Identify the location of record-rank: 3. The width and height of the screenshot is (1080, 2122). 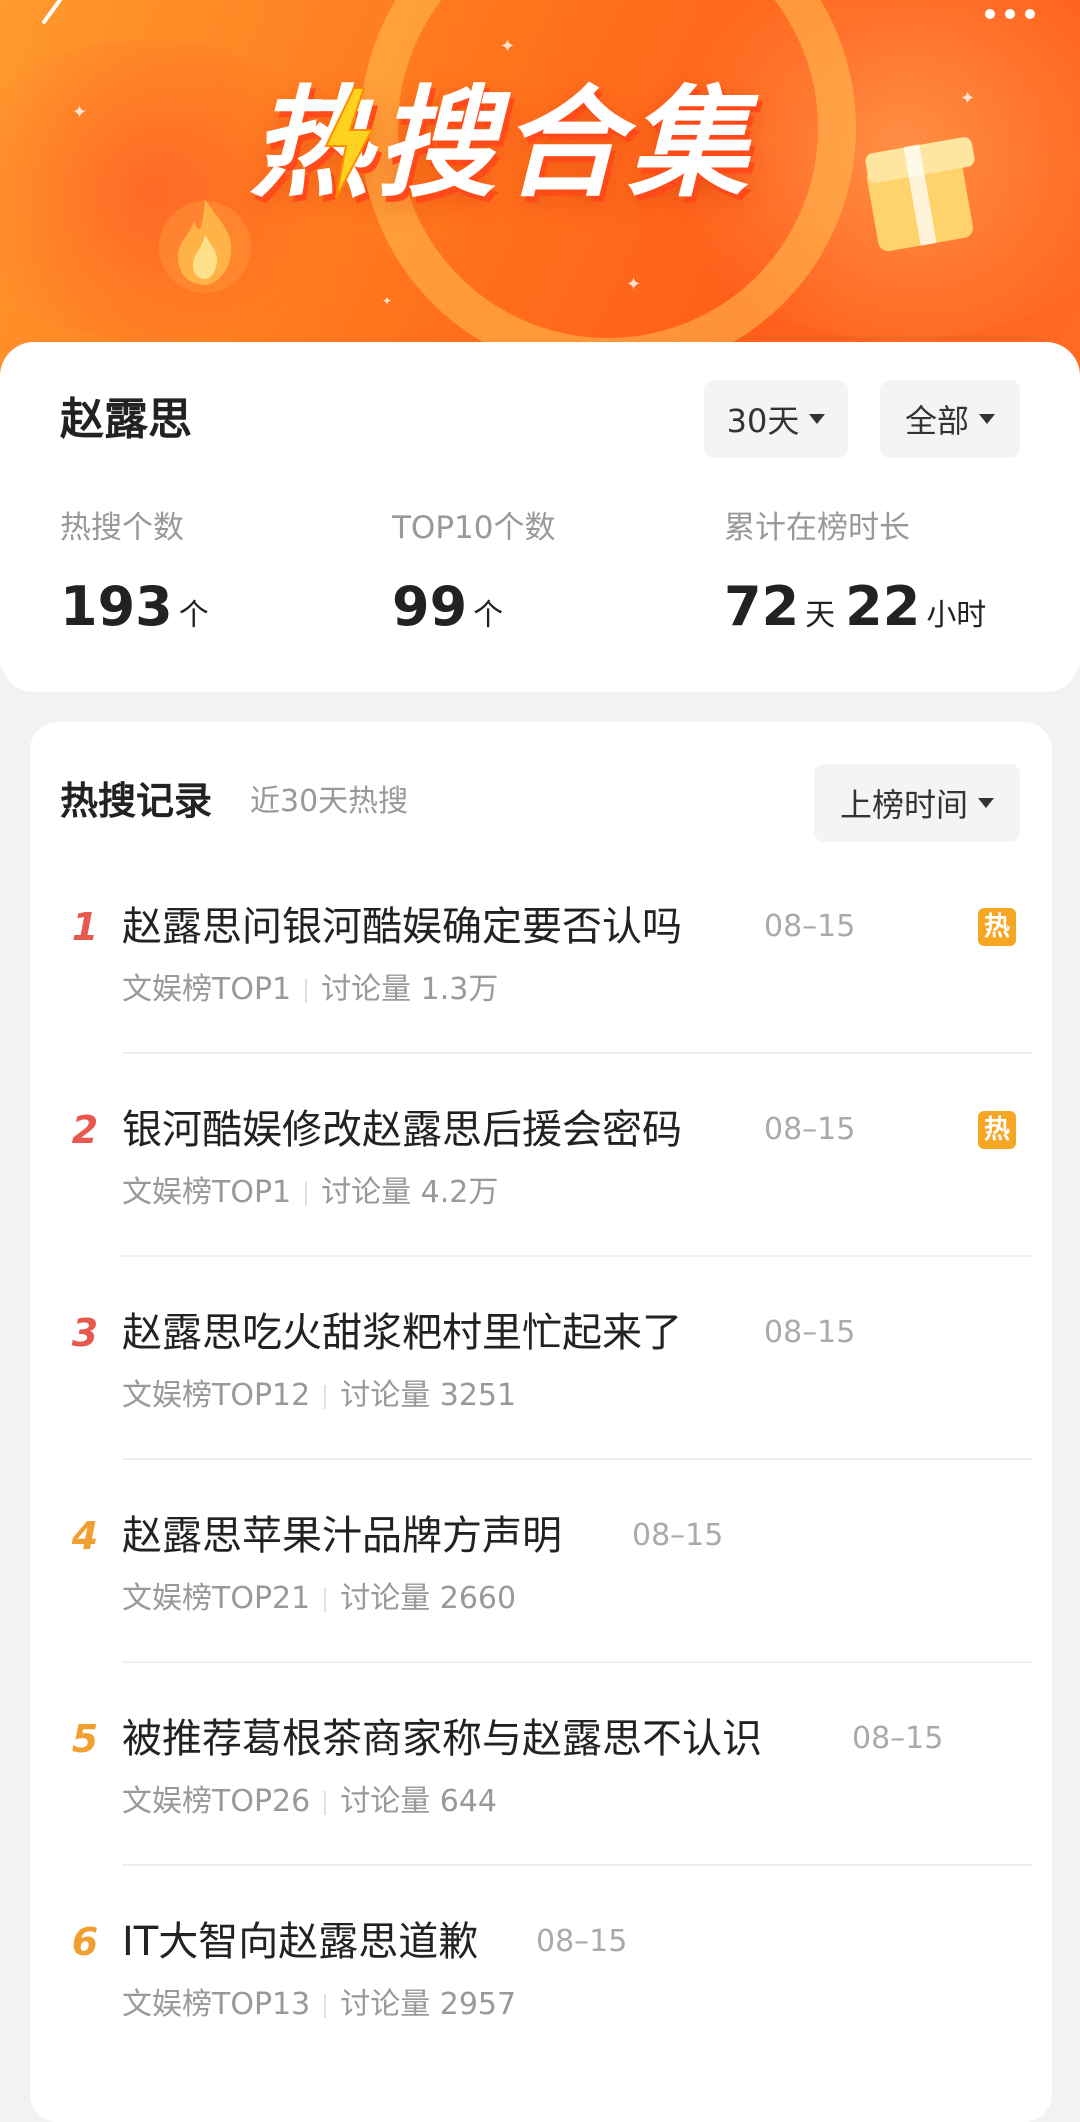
(85, 1333).